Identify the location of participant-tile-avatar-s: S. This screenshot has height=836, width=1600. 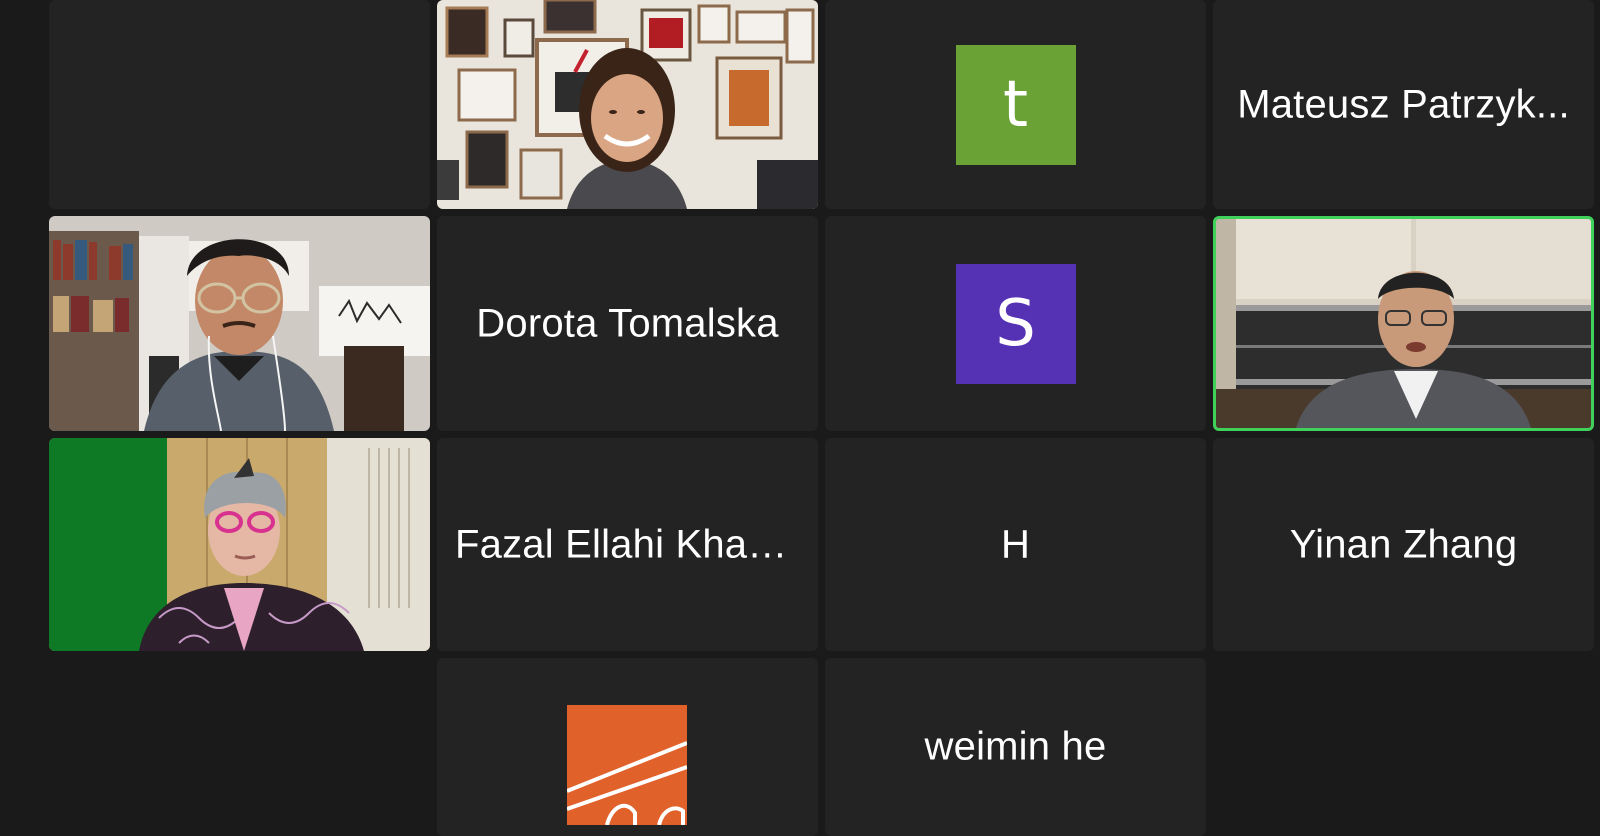
(1015, 323).